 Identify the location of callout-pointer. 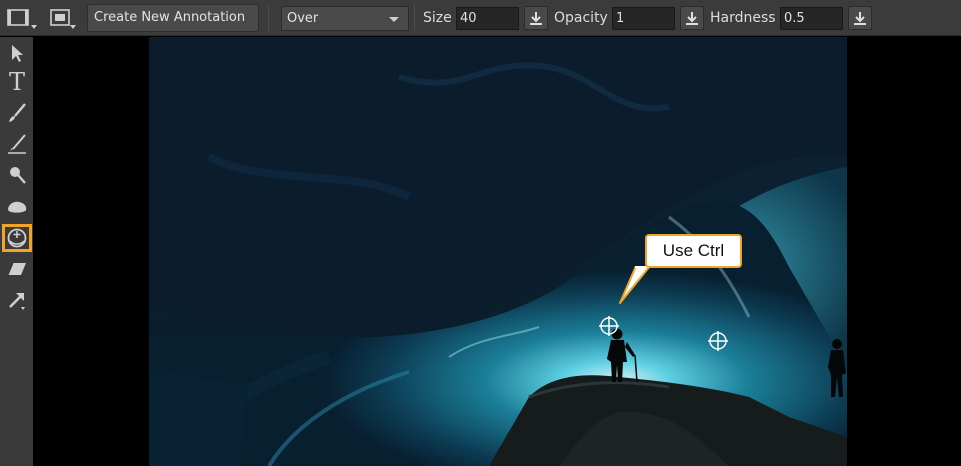
(638, 287).